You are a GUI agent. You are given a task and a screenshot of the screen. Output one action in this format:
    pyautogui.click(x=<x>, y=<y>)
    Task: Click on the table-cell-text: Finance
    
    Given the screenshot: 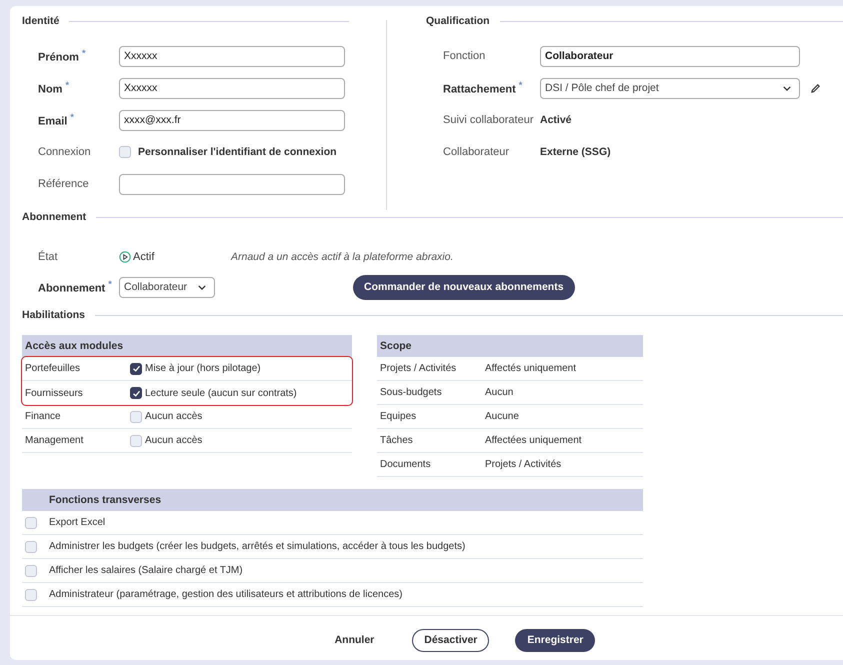 What is the action you would take?
    pyautogui.click(x=43, y=416)
    